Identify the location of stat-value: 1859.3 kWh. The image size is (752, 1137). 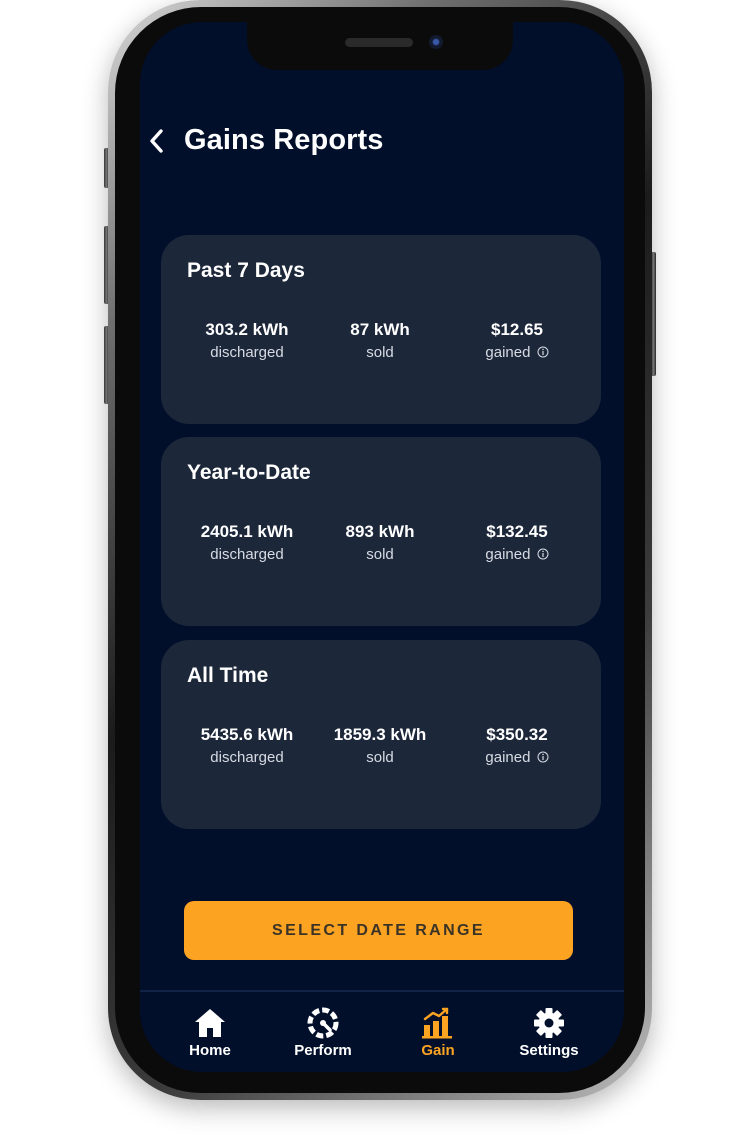
(380, 734).